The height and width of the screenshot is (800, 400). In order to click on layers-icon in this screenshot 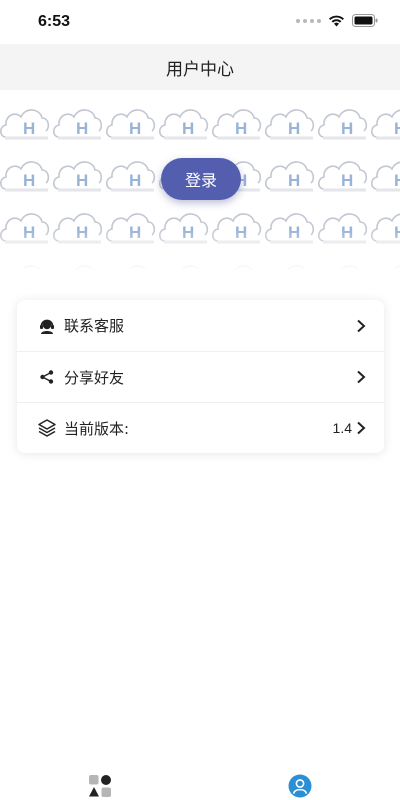, I will do `click(47, 428)`.